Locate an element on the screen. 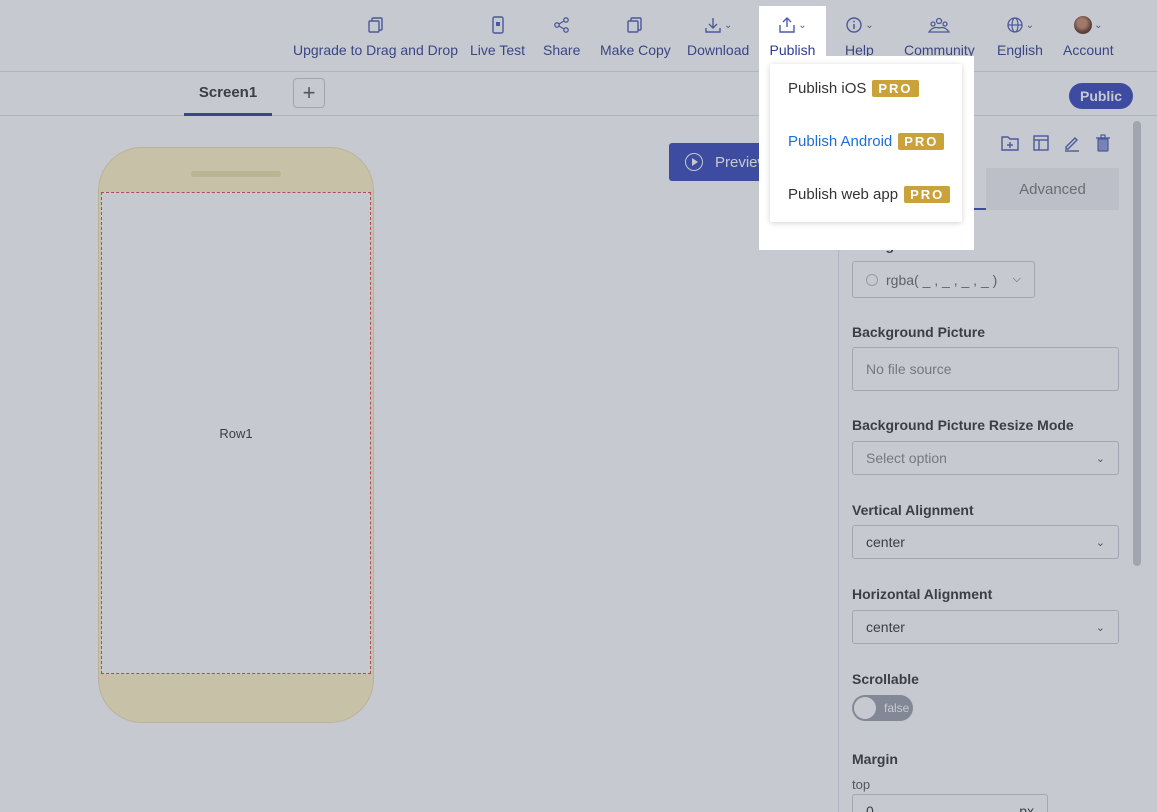  upload-icon is located at coordinates (787, 25).